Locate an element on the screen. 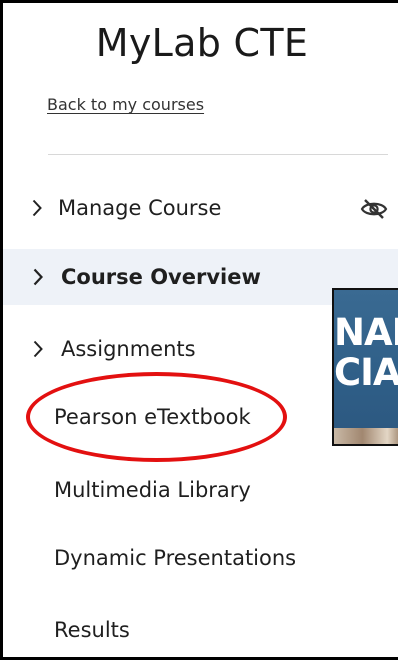 The width and height of the screenshot is (402, 660). sidebar-item-dynamic-presentations: Dynamic Presentations is located at coordinates (200, 558).